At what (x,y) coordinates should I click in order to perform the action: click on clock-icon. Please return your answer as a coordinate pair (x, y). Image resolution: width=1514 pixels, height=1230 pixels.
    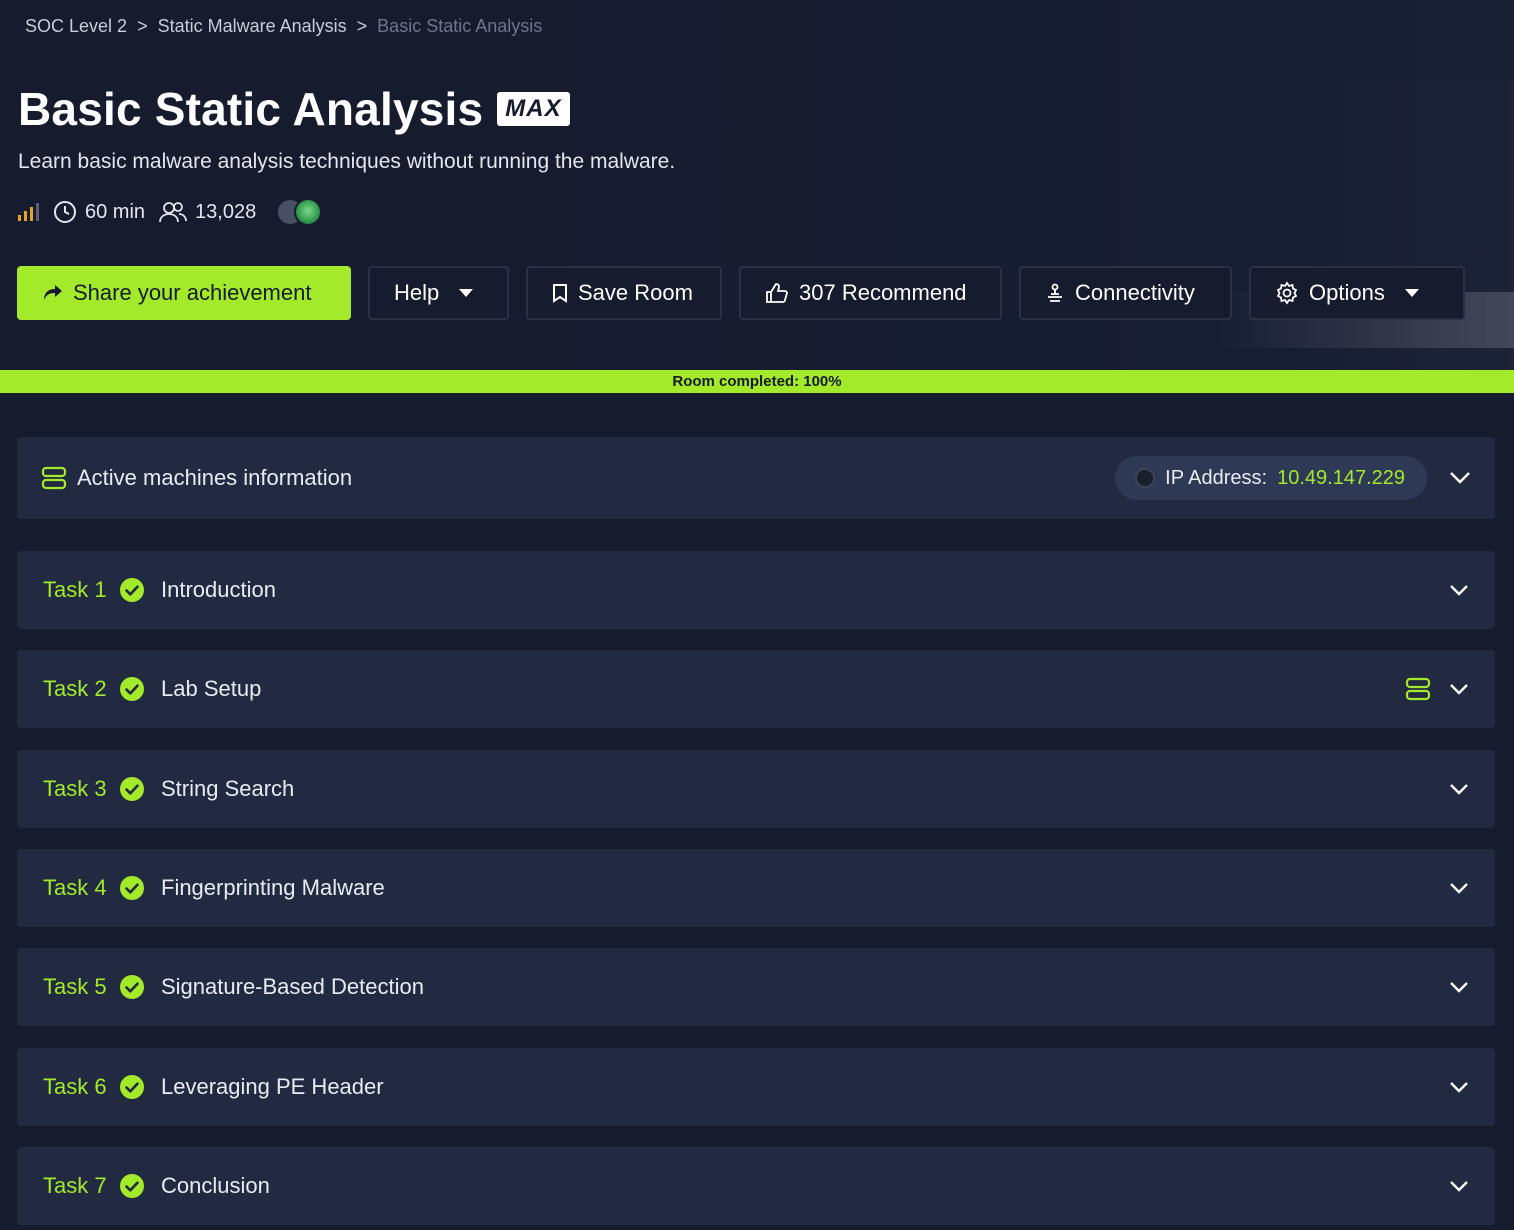
    Looking at the image, I should click on (65, 212).